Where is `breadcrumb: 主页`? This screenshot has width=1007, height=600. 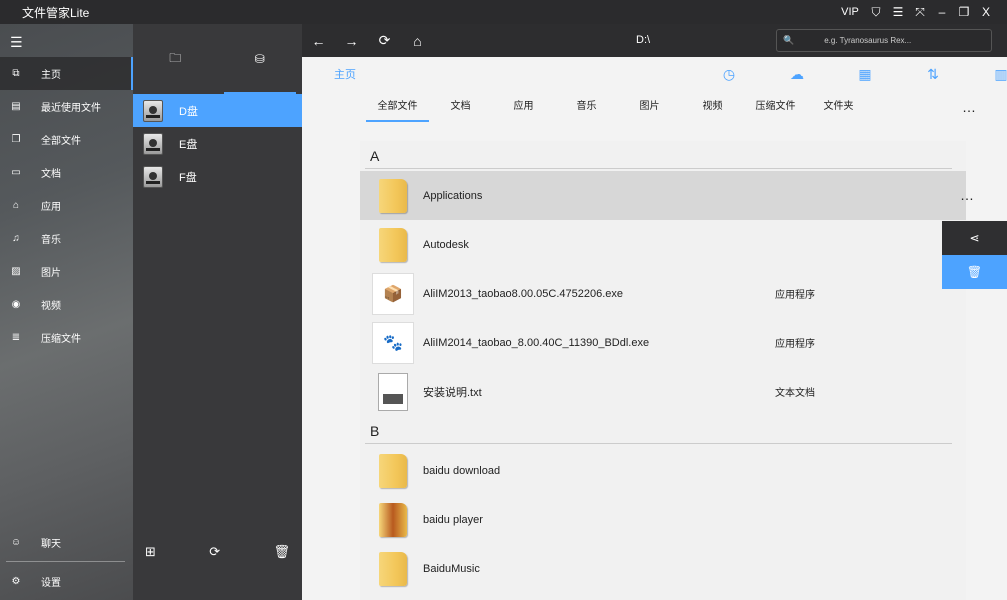 breadcrumb: 主页 is located at coordinates (345, 74).